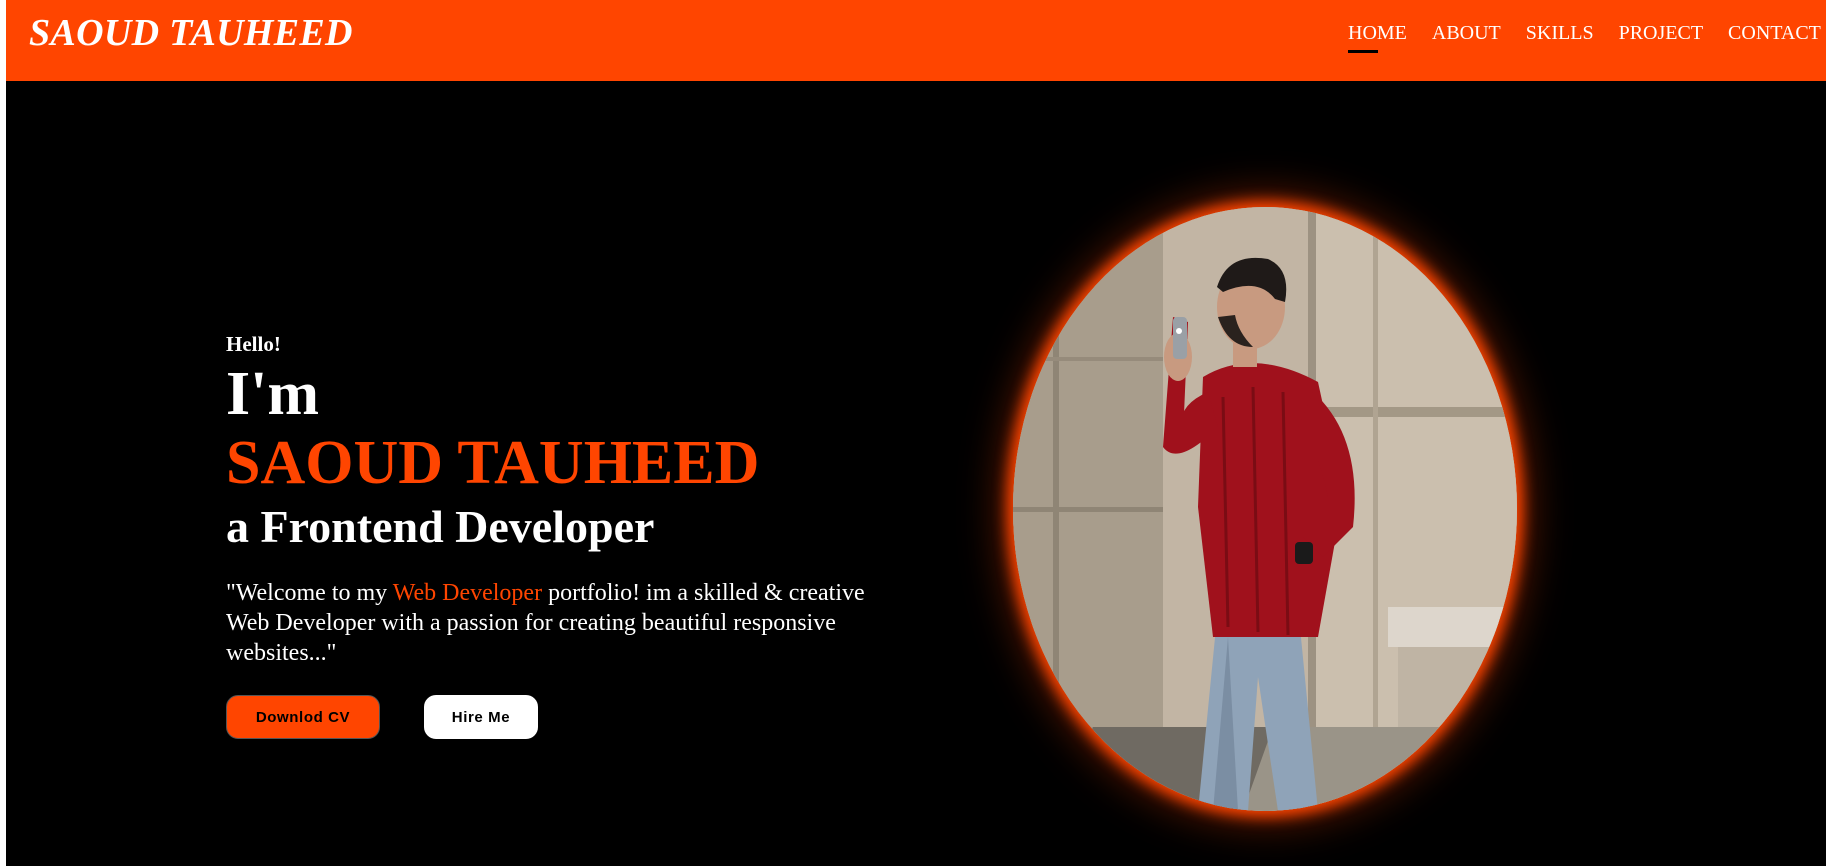 This screenshot has width=1826, height=866. I want to click on site-logo: SAOUD TAUHEED, so click(191, 33).